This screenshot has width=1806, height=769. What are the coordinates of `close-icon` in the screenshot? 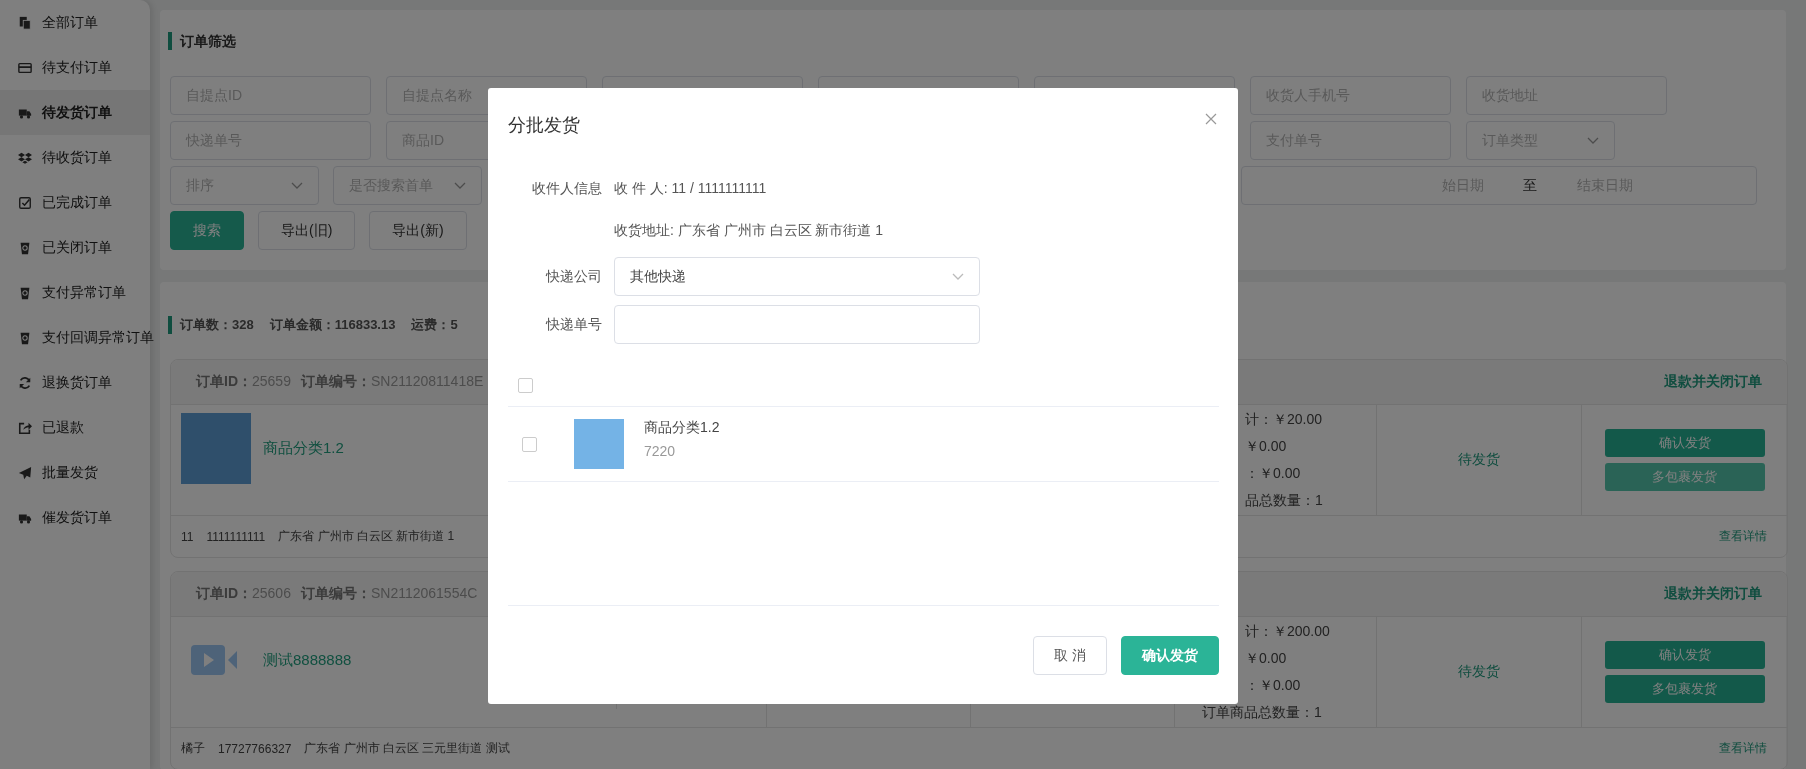 It's located at (1211, 119).